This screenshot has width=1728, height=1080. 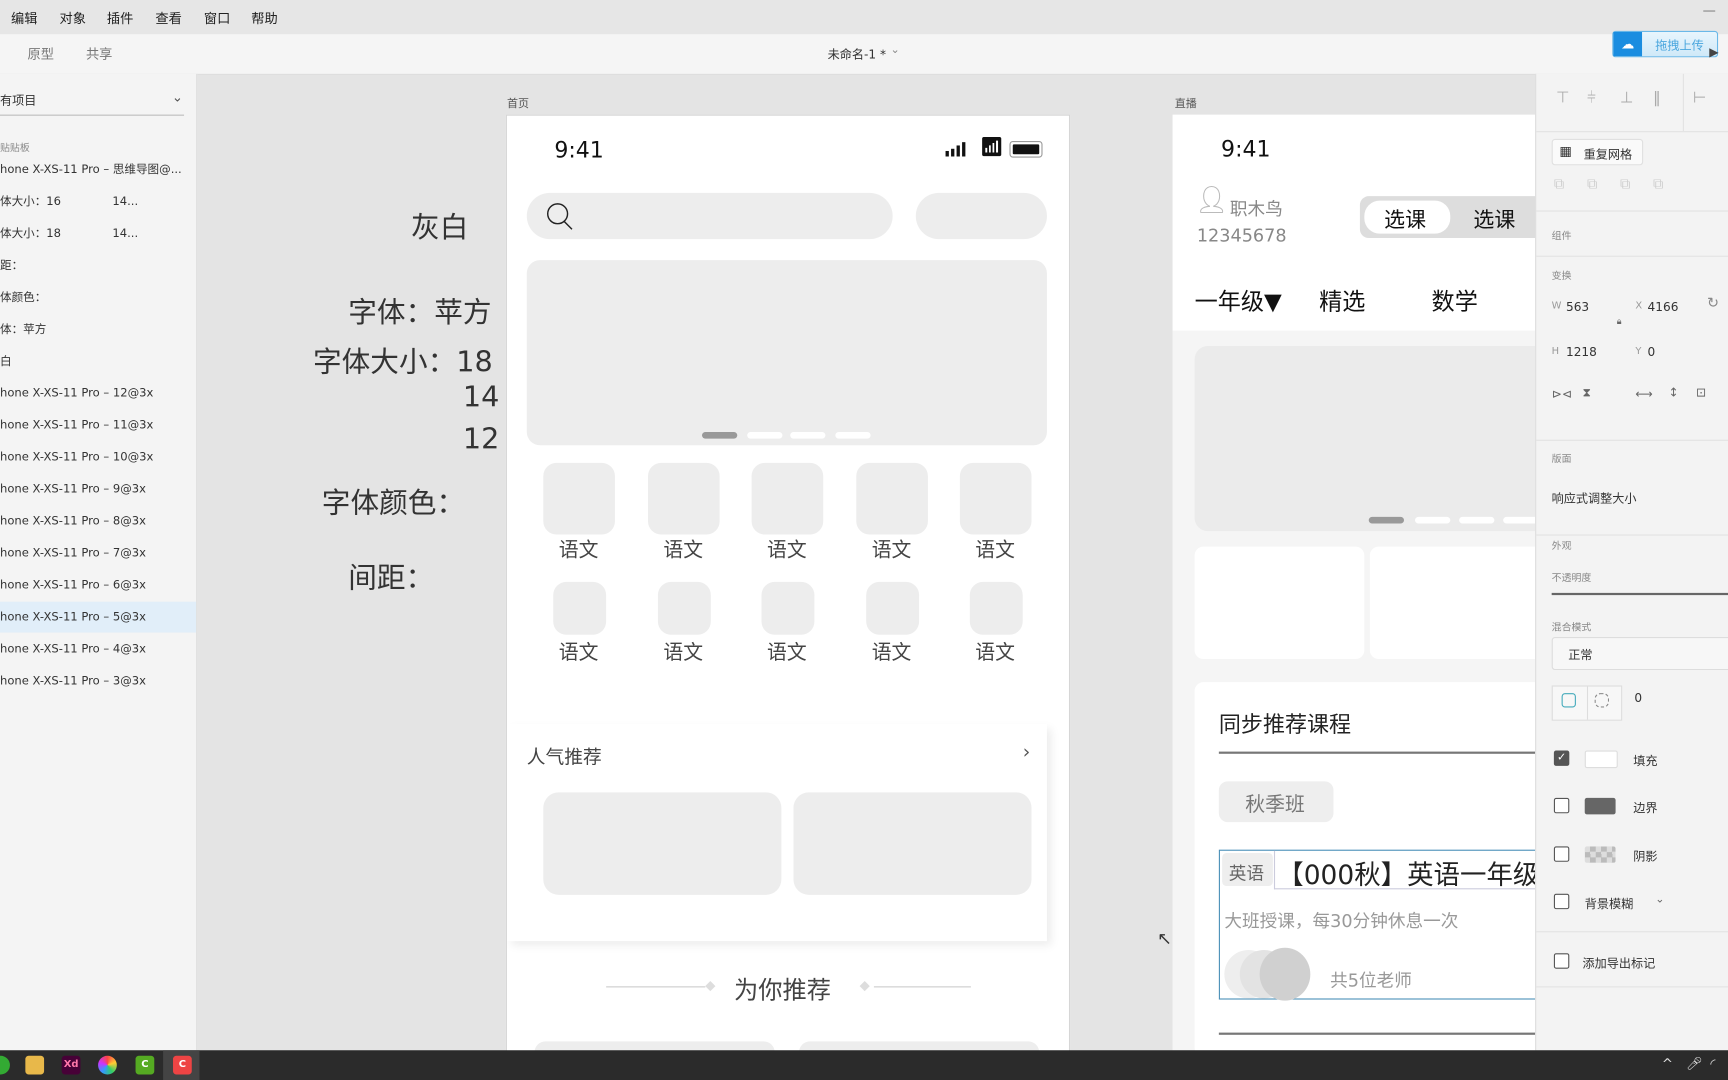 I want to click on layer-item: 白, so click(x=98, y=361).